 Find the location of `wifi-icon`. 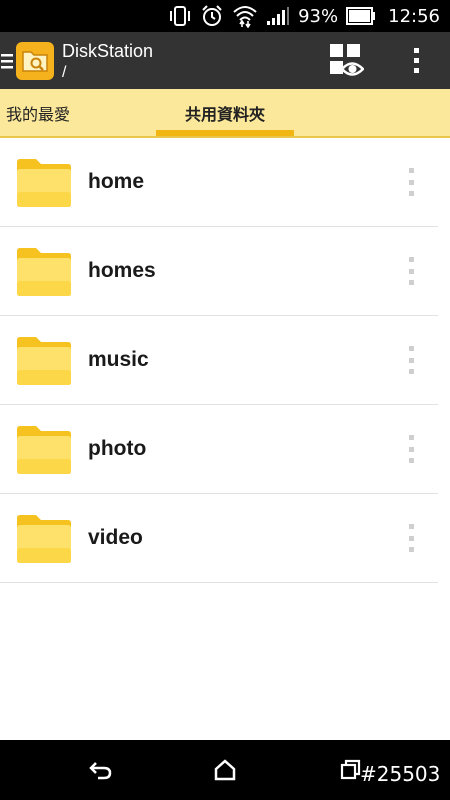

wifi-icon is located at coordinates (245, 16).